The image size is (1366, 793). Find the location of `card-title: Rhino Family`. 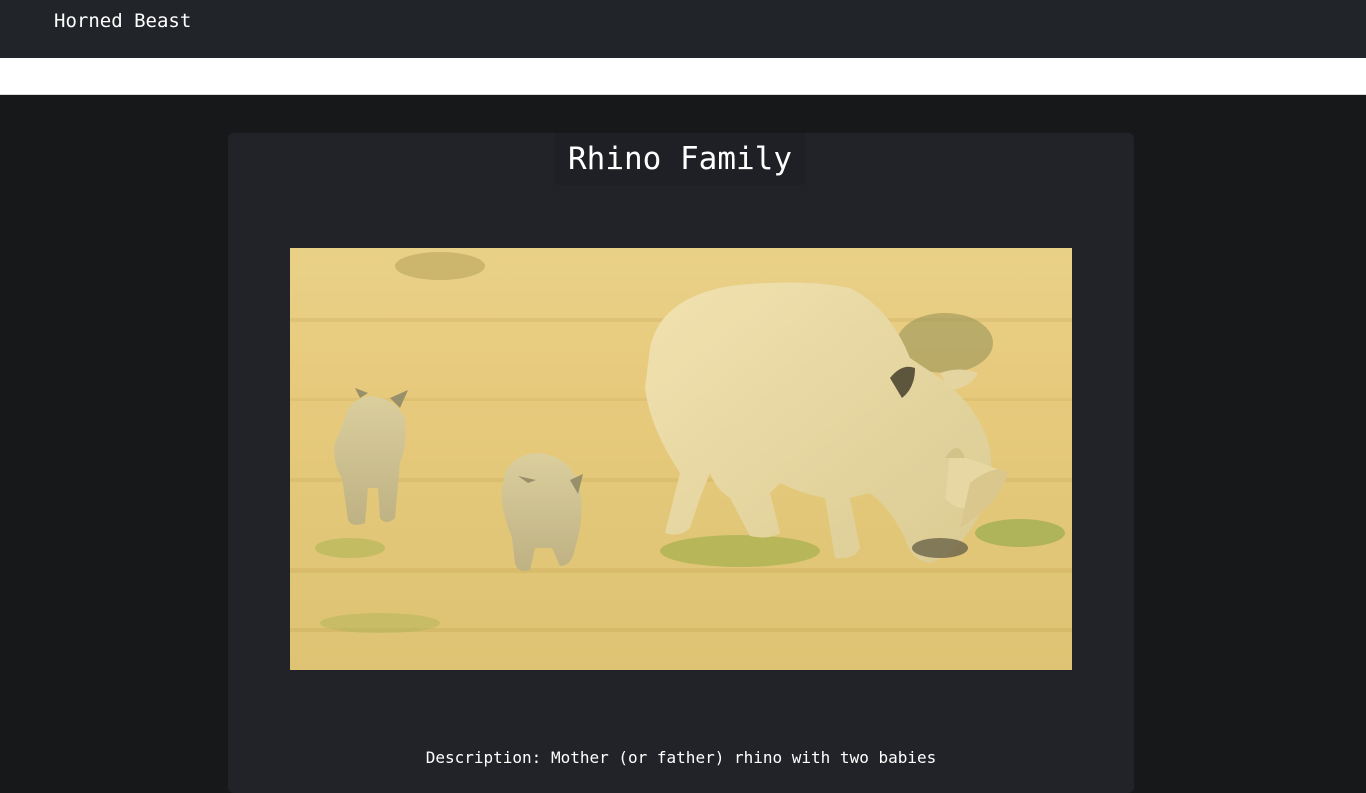

card-title: Rhino Family is located at coordinates (680, 159).